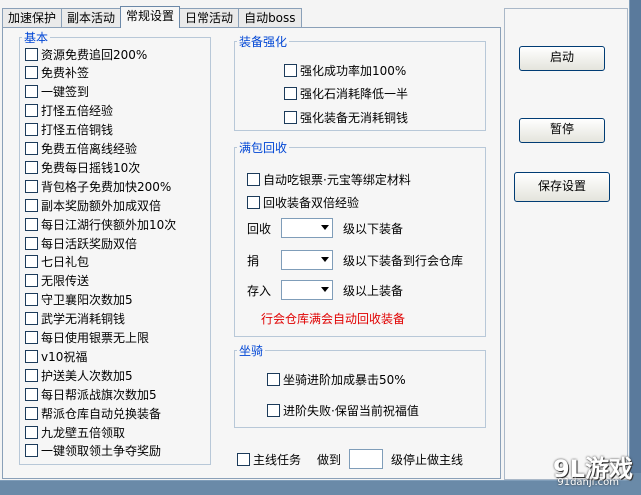 The height and width of the screenshot is (495, 641). Describe the element at coordinates (209, 18) in the screenshot. I see `tab-daily-activity: 日常活动` at that location.